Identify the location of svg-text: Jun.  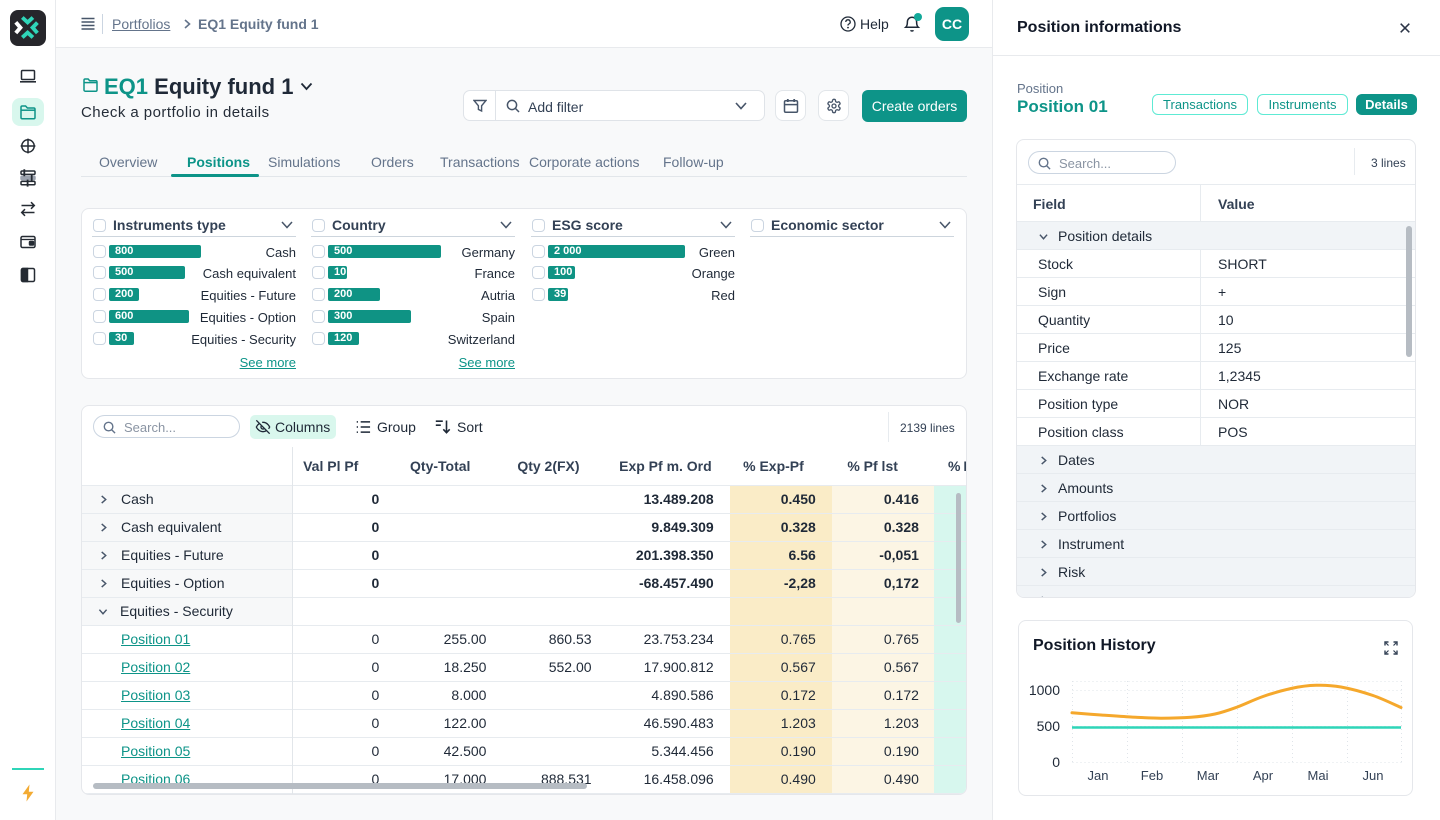
(1373, 775).